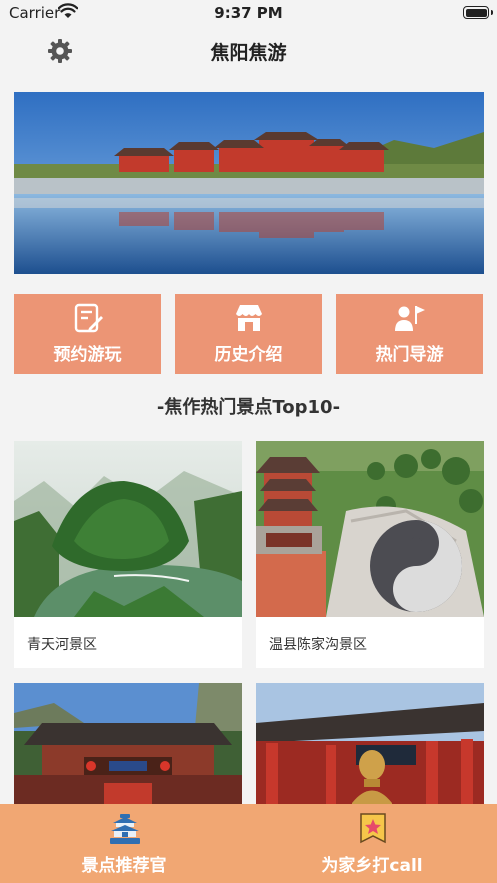 The height and width of the screenshot is (883, 497). I want to click on tab-spot-recommend: 景点推荐官, so click(124, 843).